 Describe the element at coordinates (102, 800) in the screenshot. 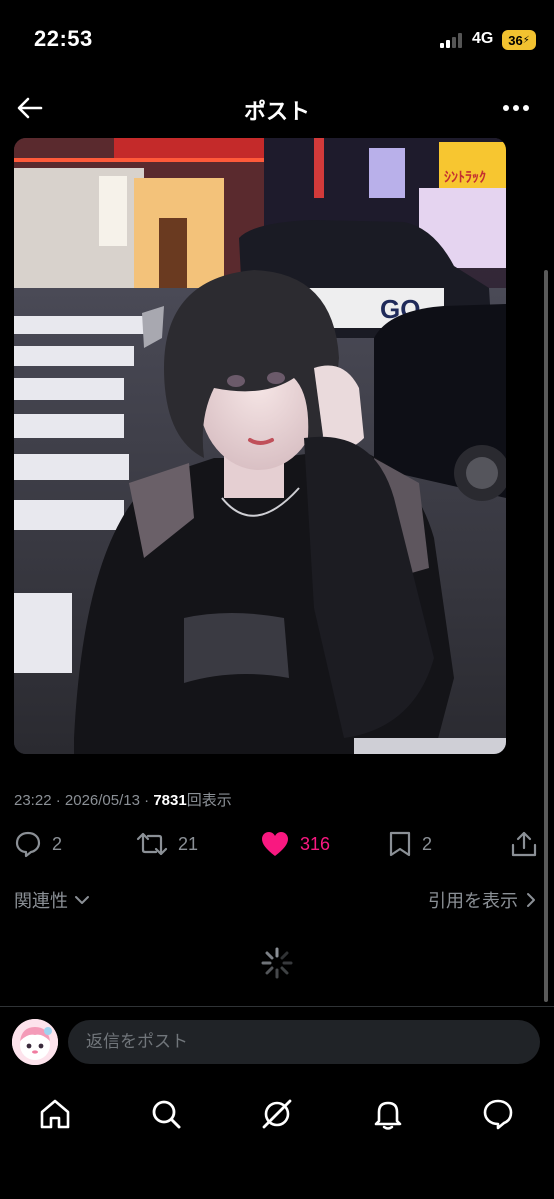

I see `post-date: 2026/05/13` at that location.